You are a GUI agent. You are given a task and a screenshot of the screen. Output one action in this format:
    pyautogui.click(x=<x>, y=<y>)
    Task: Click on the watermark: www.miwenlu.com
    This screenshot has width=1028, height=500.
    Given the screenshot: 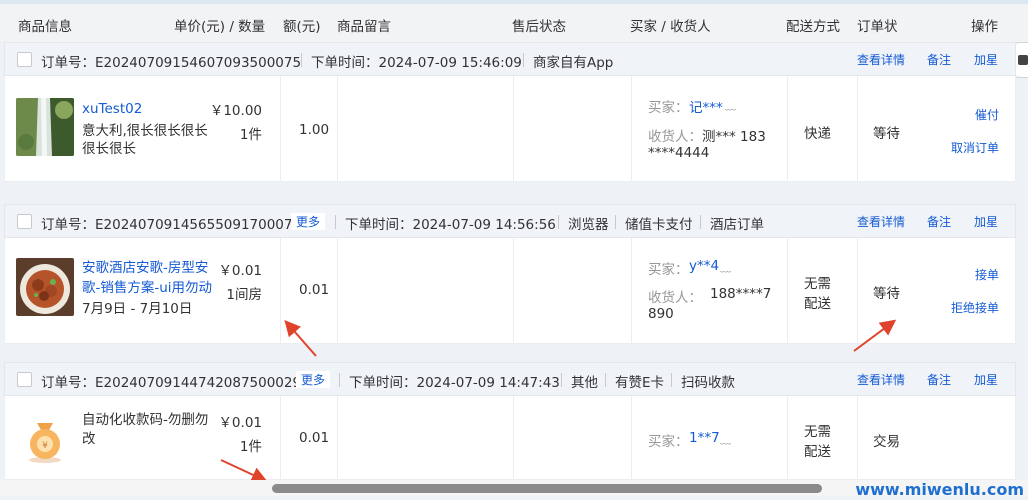 What is the action you would take?
    pyautogui.click(x=939, y=489)
    